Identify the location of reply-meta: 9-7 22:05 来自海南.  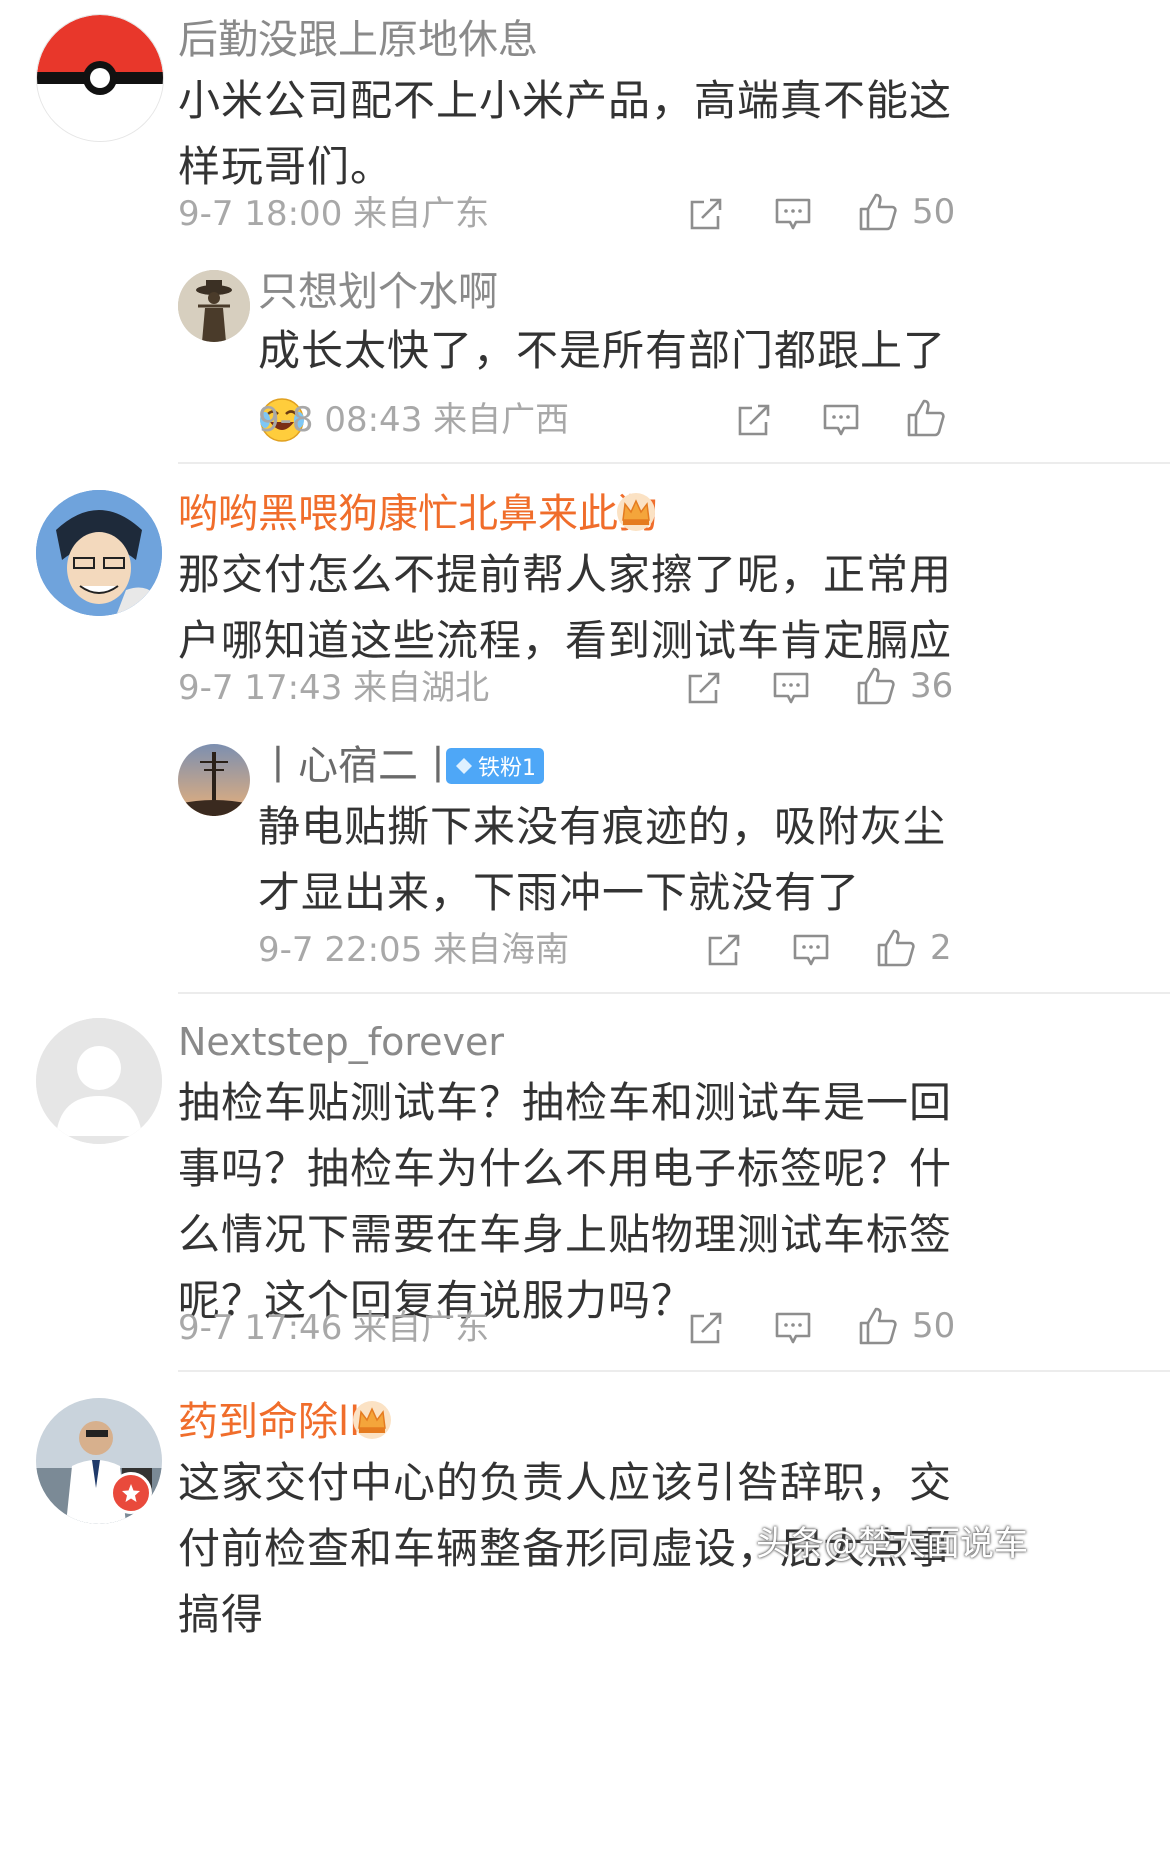
(414, 950).